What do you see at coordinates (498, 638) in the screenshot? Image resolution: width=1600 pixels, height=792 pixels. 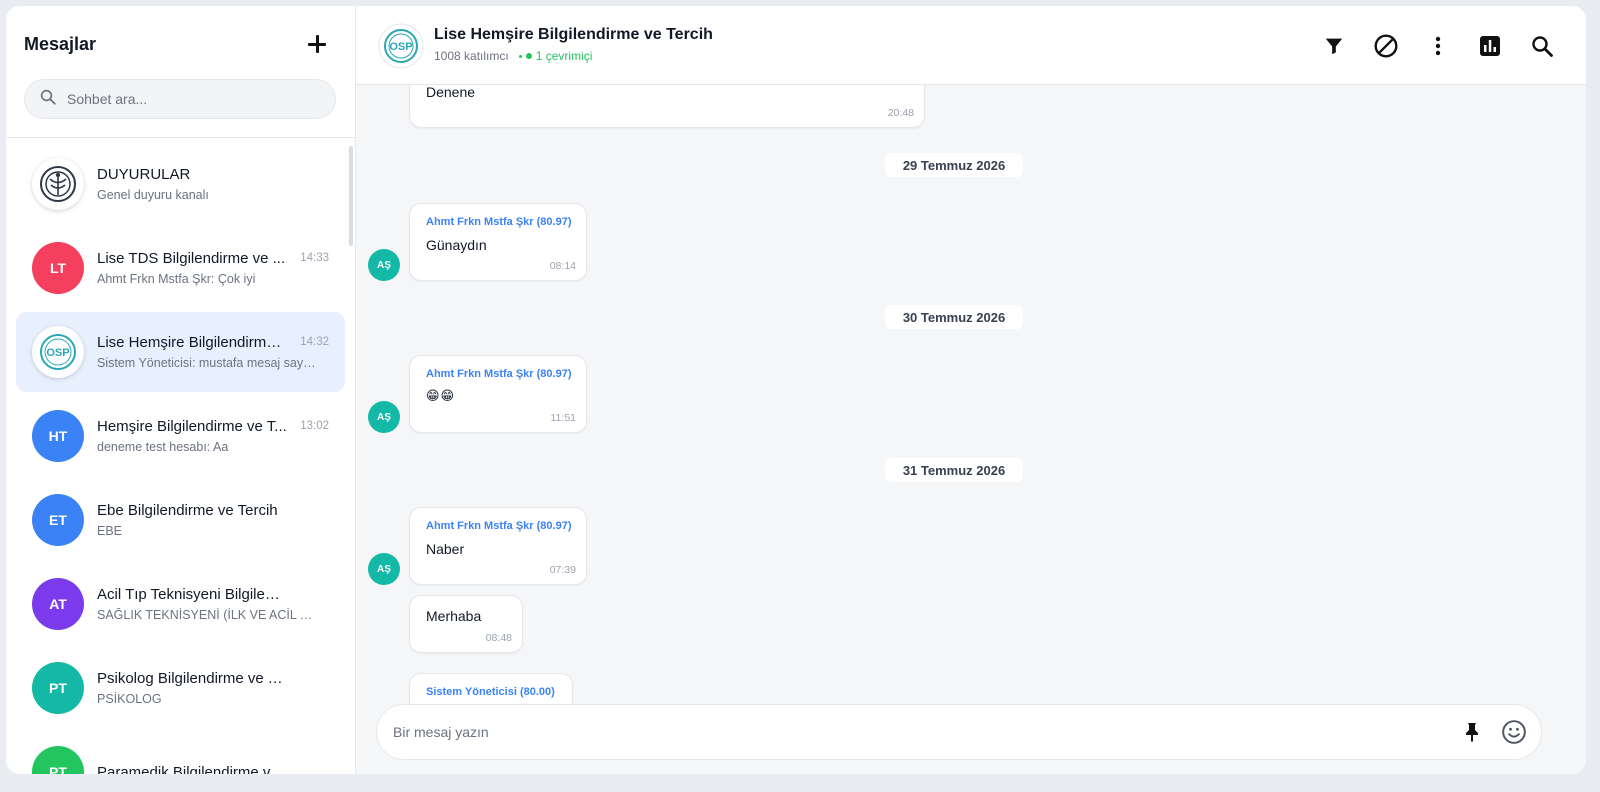 I see `message-time: 08:48` at bounding box center [498, 638].